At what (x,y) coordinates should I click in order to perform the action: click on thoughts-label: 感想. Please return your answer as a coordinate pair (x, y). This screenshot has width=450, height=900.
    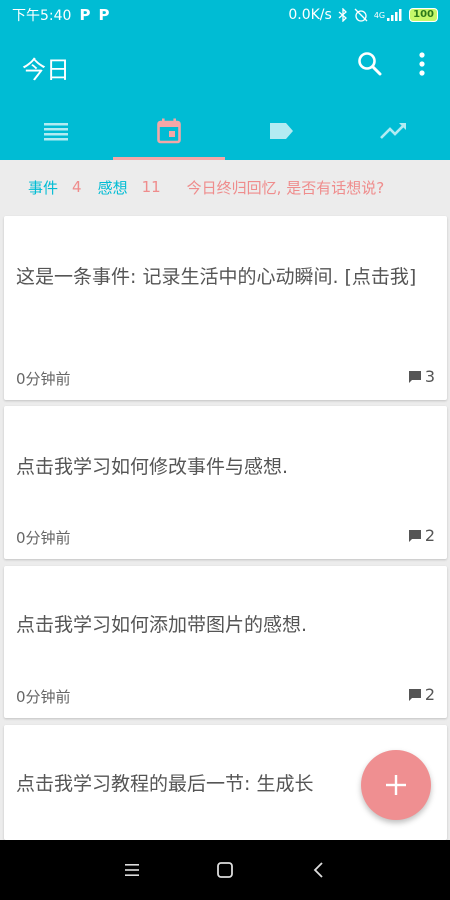
    Looking at the image, I should click on (112, 187).